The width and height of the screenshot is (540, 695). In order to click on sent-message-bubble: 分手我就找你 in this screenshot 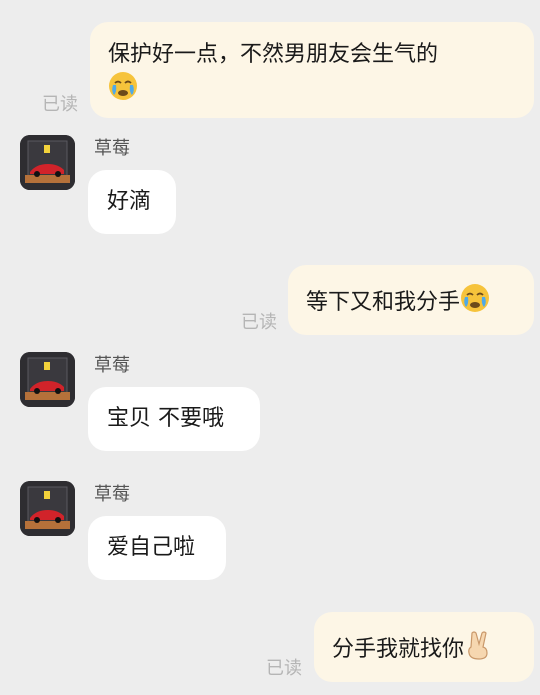, I will do `click(424, 647)`.